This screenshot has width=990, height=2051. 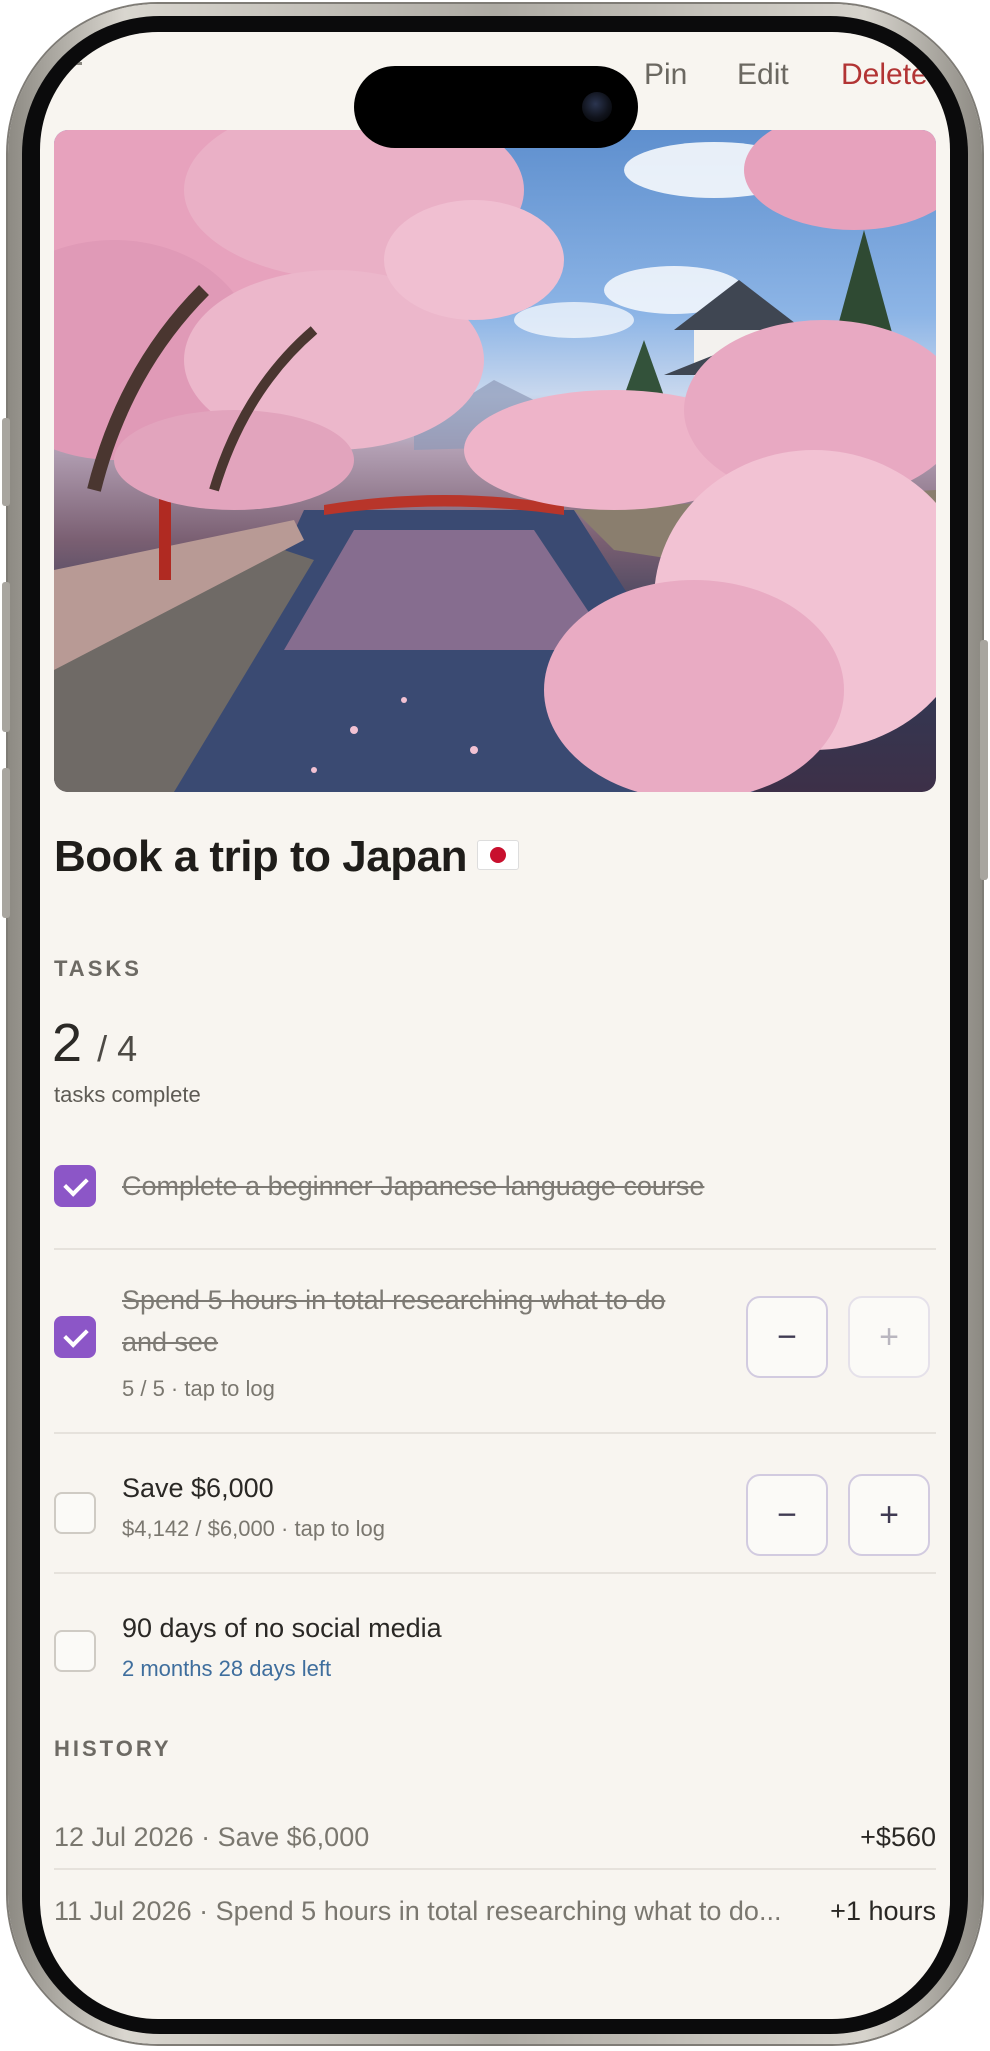 I want to click on task-title: 90 days of no social media, so click(x=282, y=1628).